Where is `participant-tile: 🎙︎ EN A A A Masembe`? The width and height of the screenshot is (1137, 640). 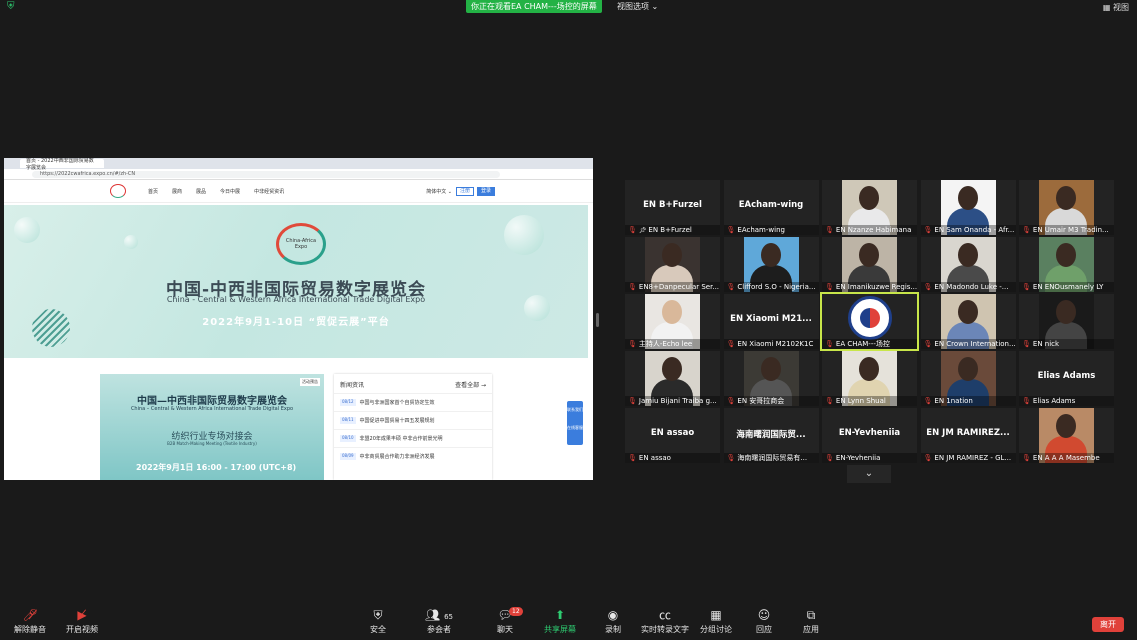 participant-tile: 🎙︎ EN A A A Masembe is located at coordinates (1066, 435).